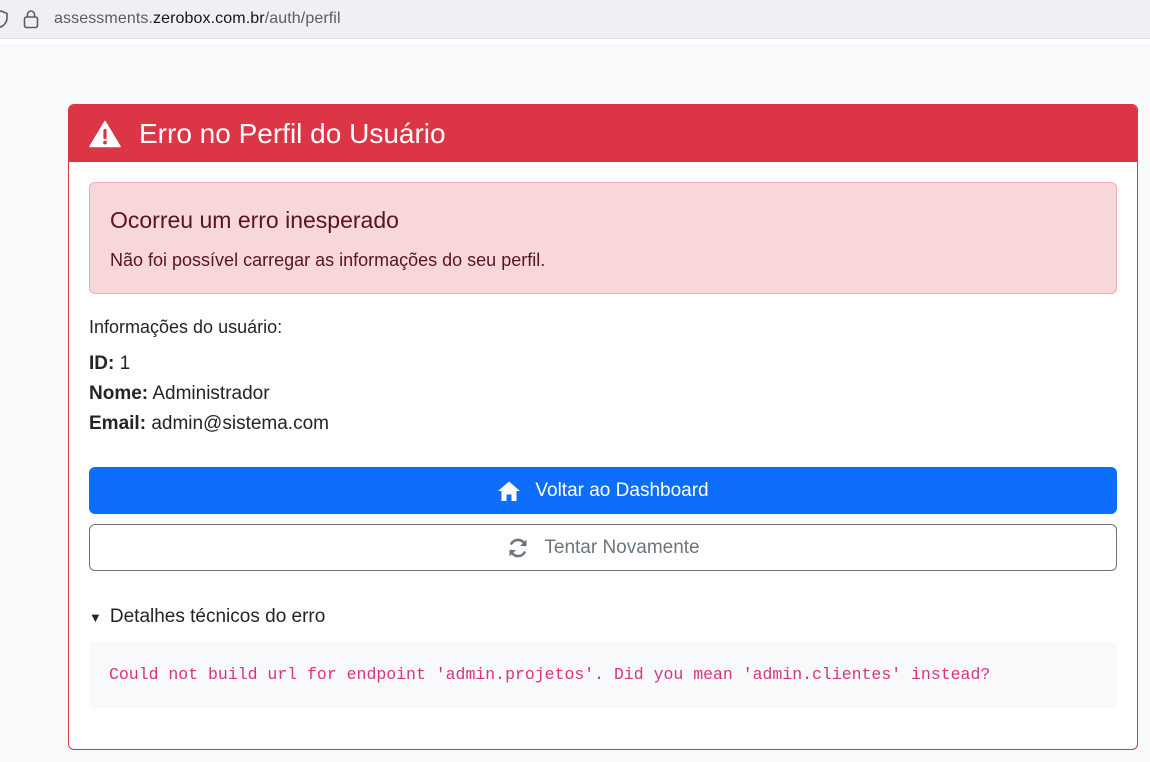  What do you see at coordinates (125, 363) in the screenshot?
I see `user-id-value: 1` at bounding box center [125, 363].